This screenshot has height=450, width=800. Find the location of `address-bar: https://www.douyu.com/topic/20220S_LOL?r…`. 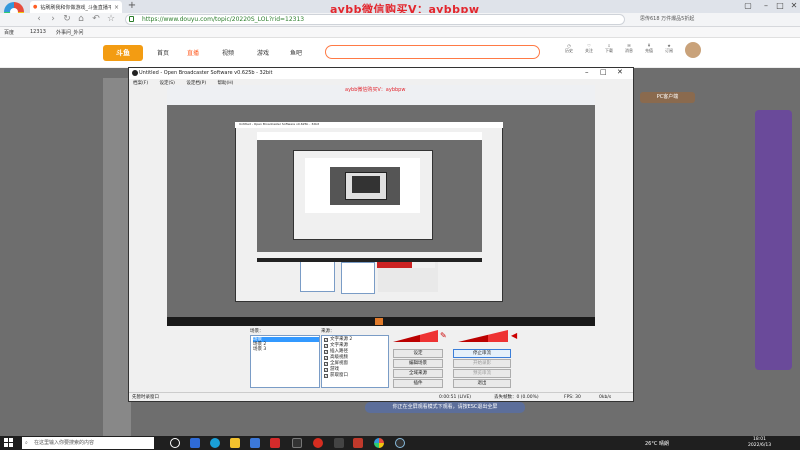

address-bar: https://www.douyu.com/topic/20220S_LOL?r… is located at coordinates (375, 19).